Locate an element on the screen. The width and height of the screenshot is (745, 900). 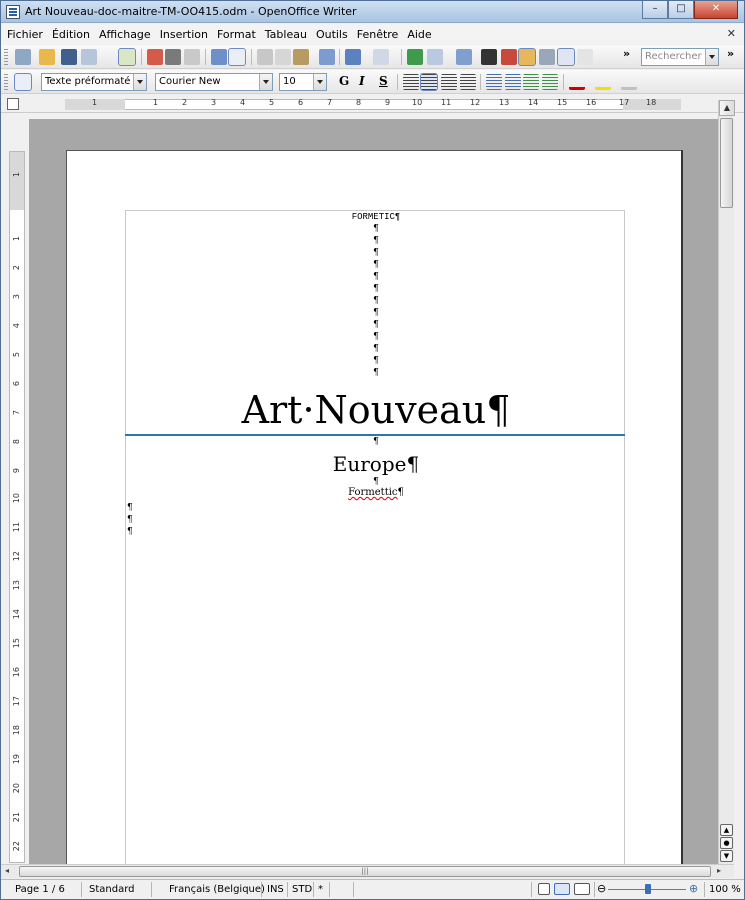
search-dropdown-icon is located at coordinates (711, 57).